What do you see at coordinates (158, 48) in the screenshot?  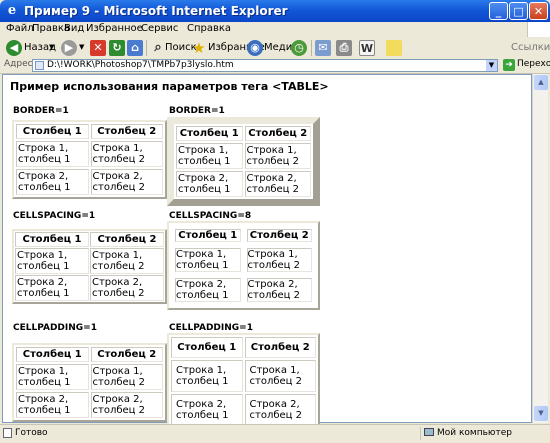 I see `search-icon: ⌕` at bounding box center [158, 48].